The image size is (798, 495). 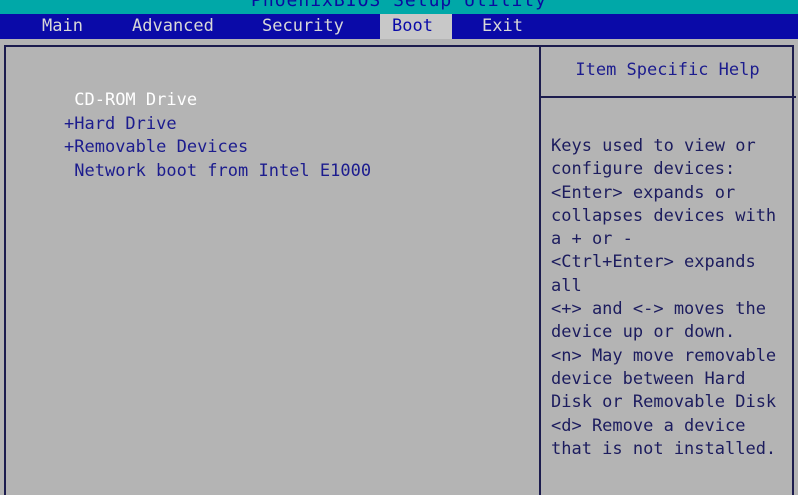 I want to click on help-line: <n> May move removable, so click(x=664, y=355).